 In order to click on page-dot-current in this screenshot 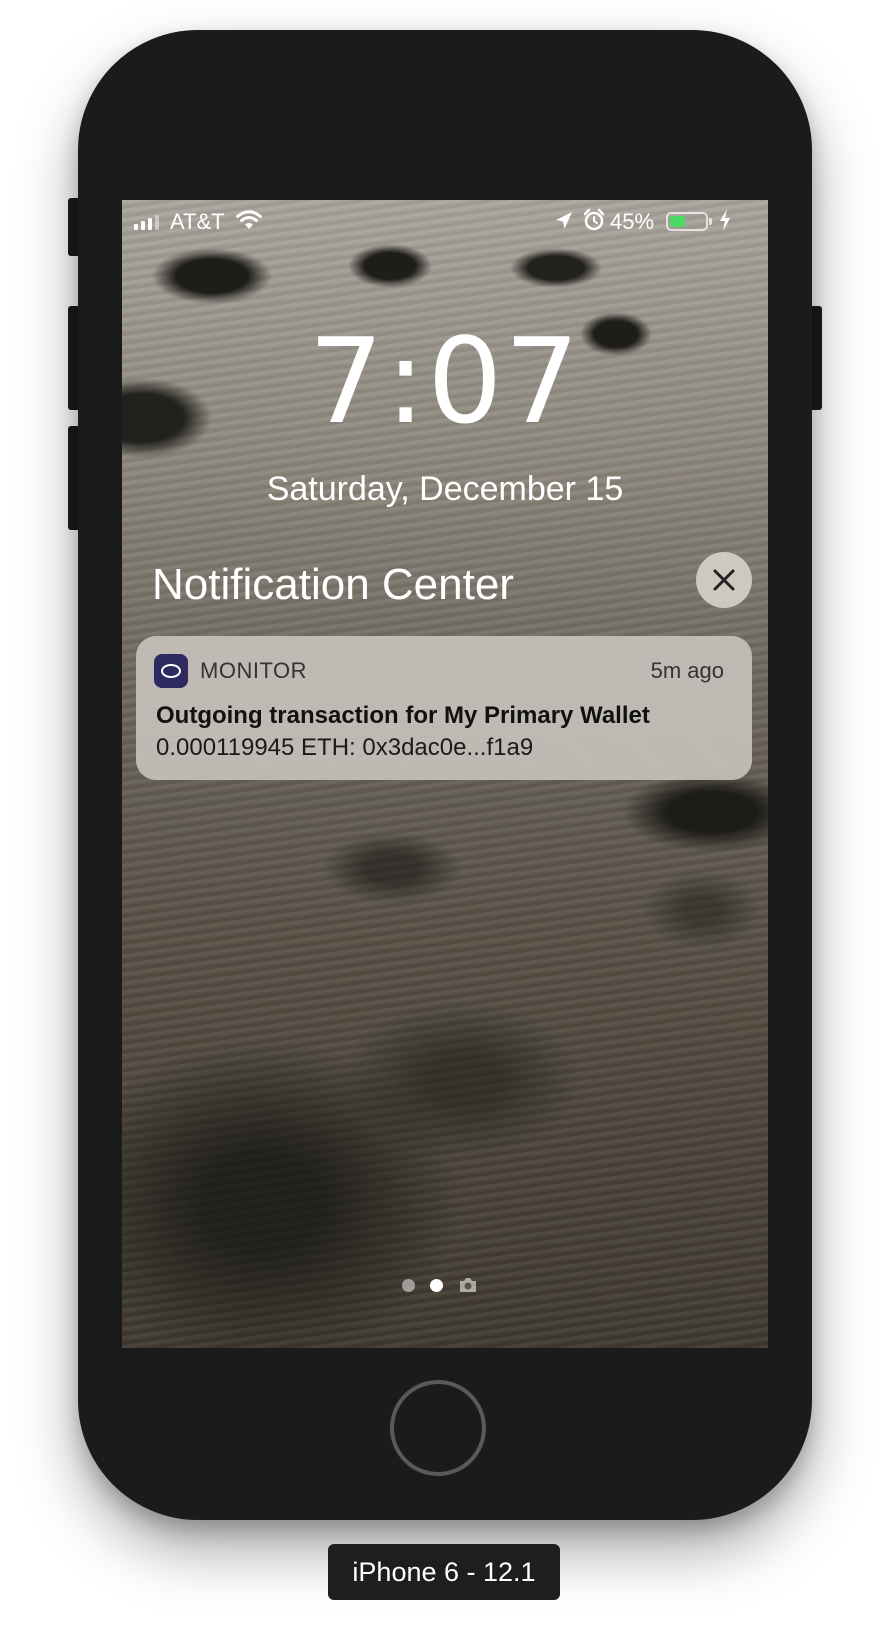, I will do `click(436, 1285)`.